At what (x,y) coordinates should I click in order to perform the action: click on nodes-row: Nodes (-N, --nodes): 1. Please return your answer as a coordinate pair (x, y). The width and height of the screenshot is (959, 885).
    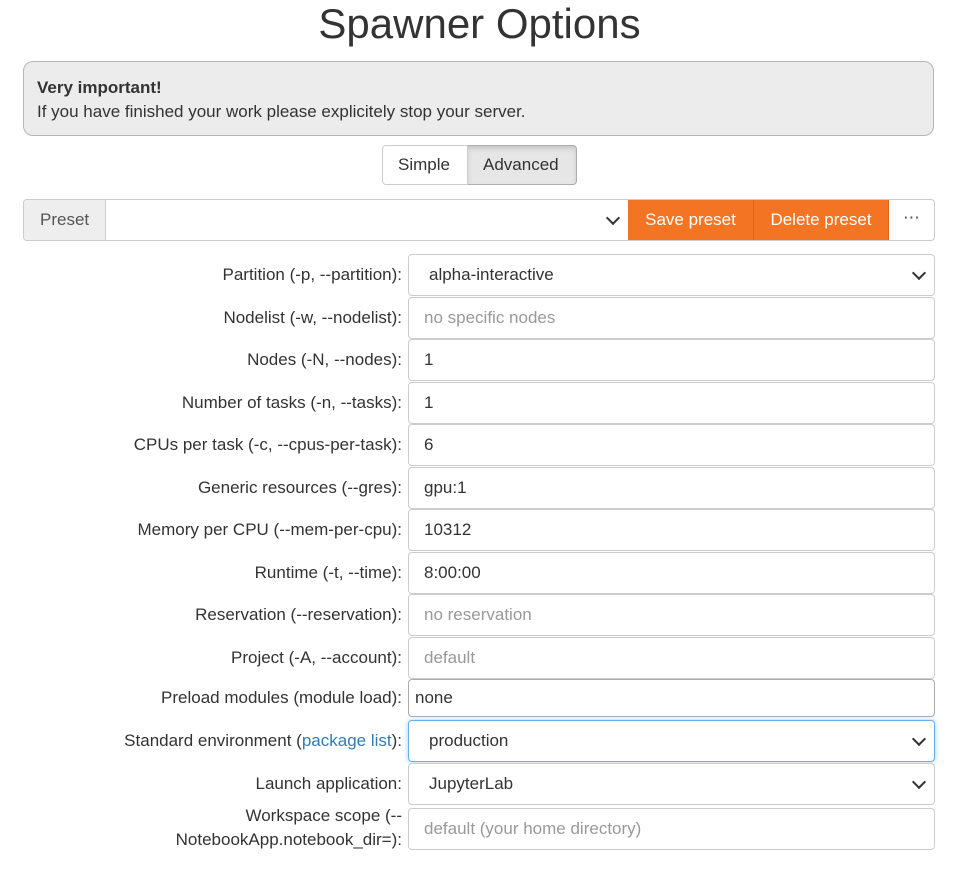
    Looking at the image, I should click on (479, 360).